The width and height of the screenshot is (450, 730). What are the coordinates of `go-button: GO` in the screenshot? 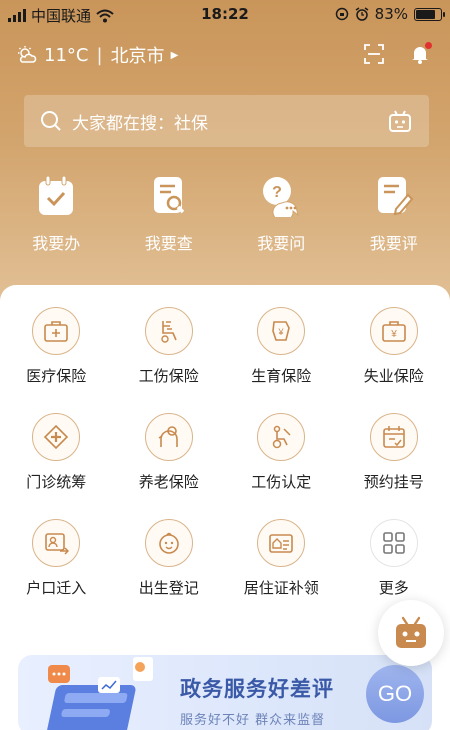 It's located at (395, 694).